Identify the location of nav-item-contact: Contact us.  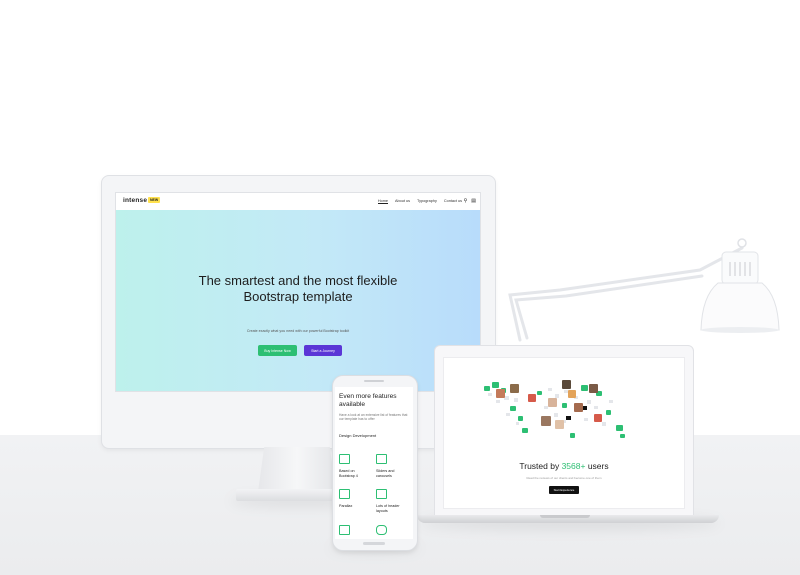
(453, 201).